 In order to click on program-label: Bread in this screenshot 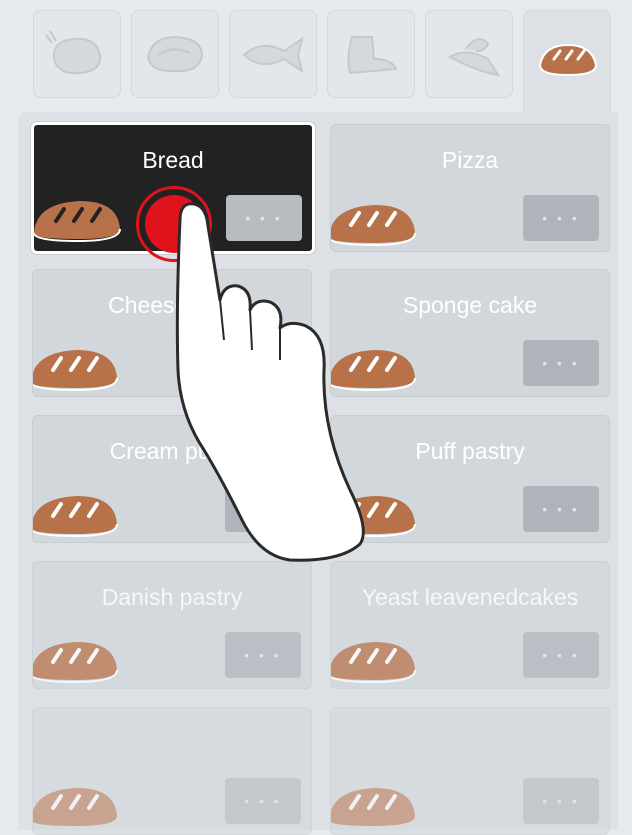, I will do `click(173, 160)`.